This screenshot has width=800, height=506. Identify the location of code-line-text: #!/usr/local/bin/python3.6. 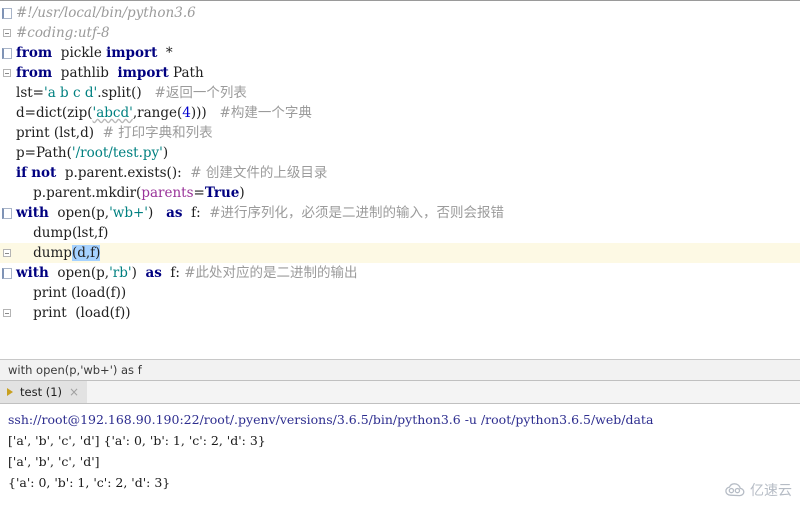
(98, 13).